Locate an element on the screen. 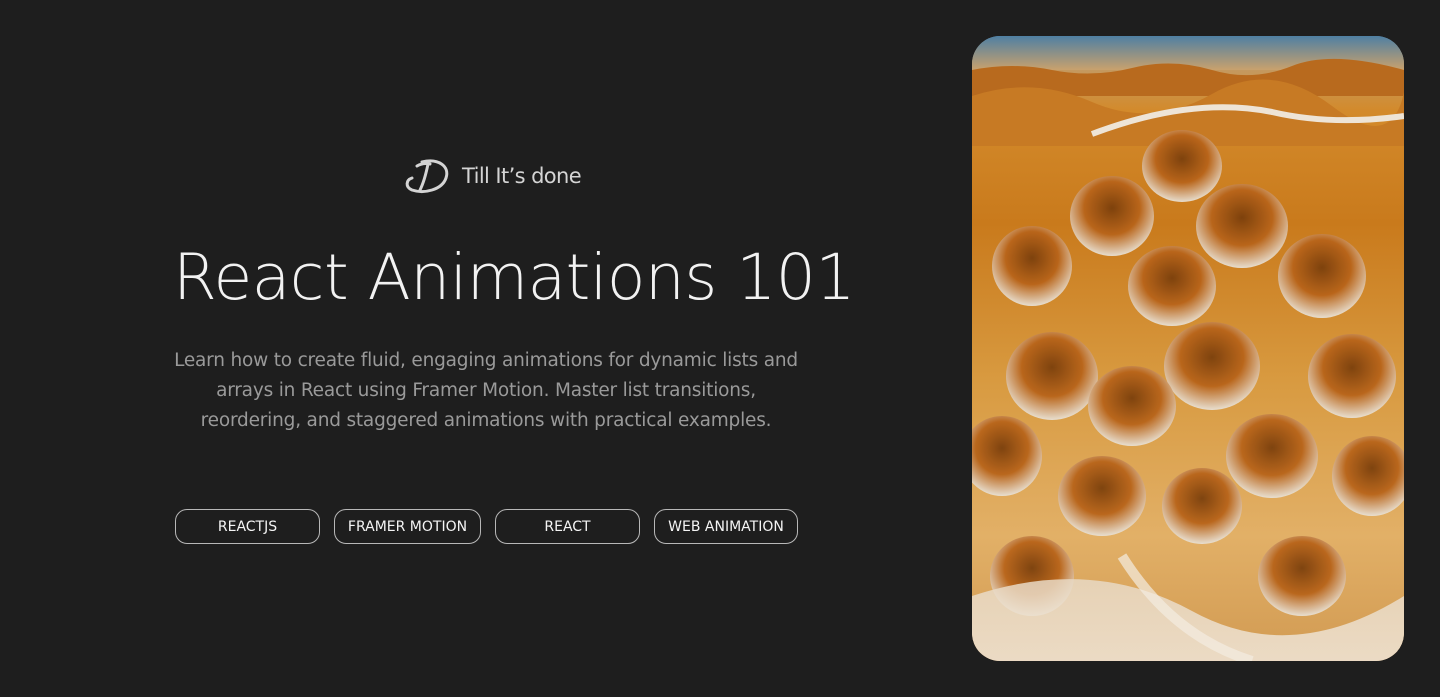 This screenshot has width=1440, height=697. brand-name: Till It’s done is located at coordinates (522, 176).